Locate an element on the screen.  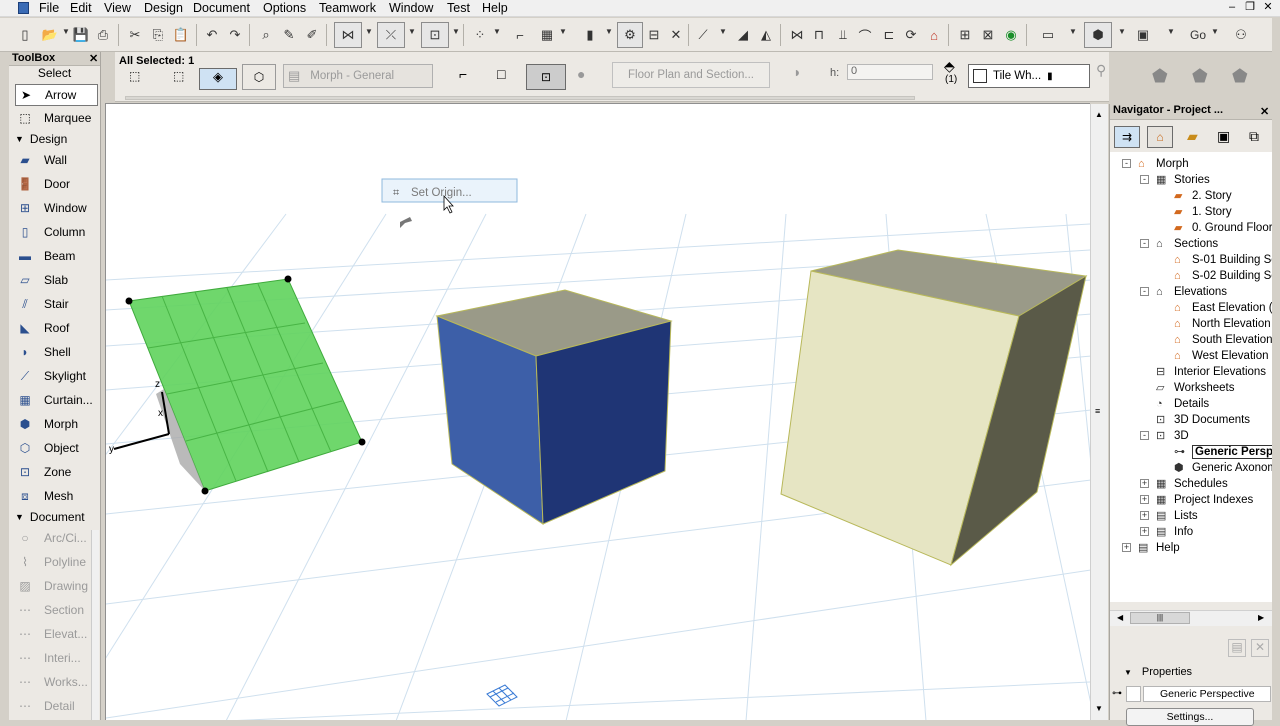
menu-file: File is located at coordinates (49, 8).